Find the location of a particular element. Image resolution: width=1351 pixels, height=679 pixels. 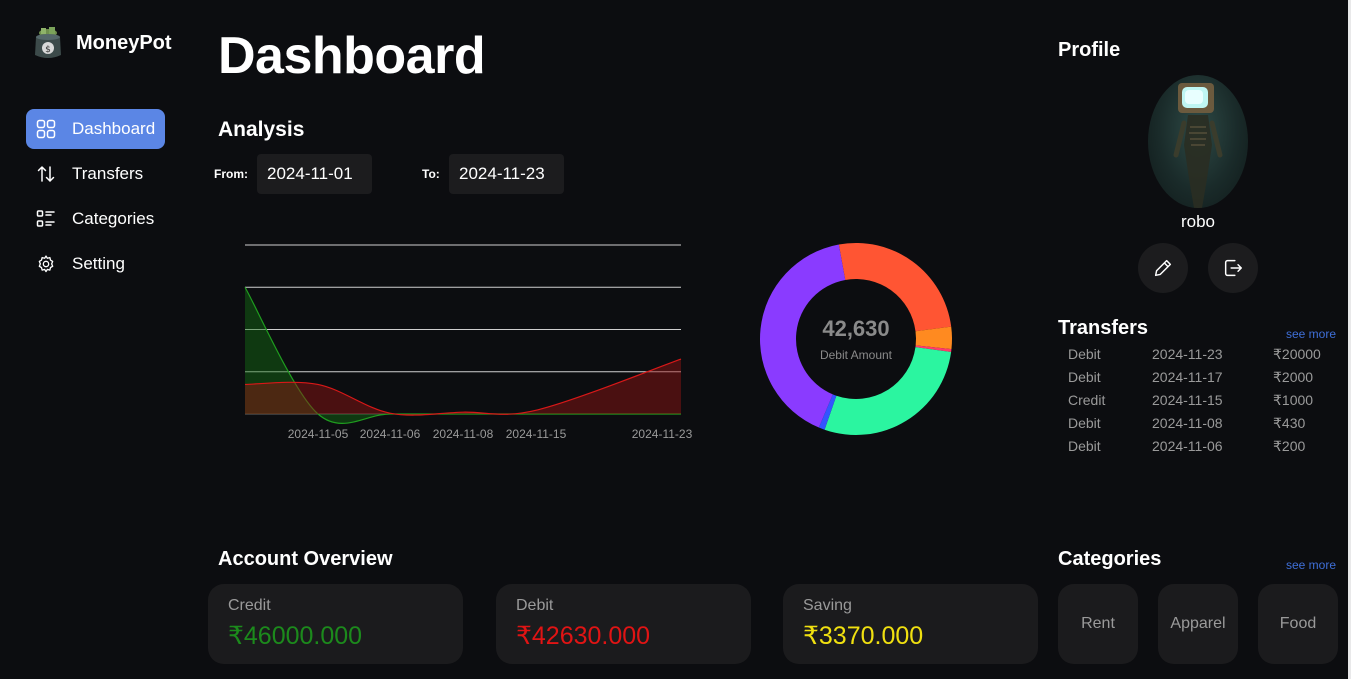

page-title: Dashboard is located at coordinates (352, 56).